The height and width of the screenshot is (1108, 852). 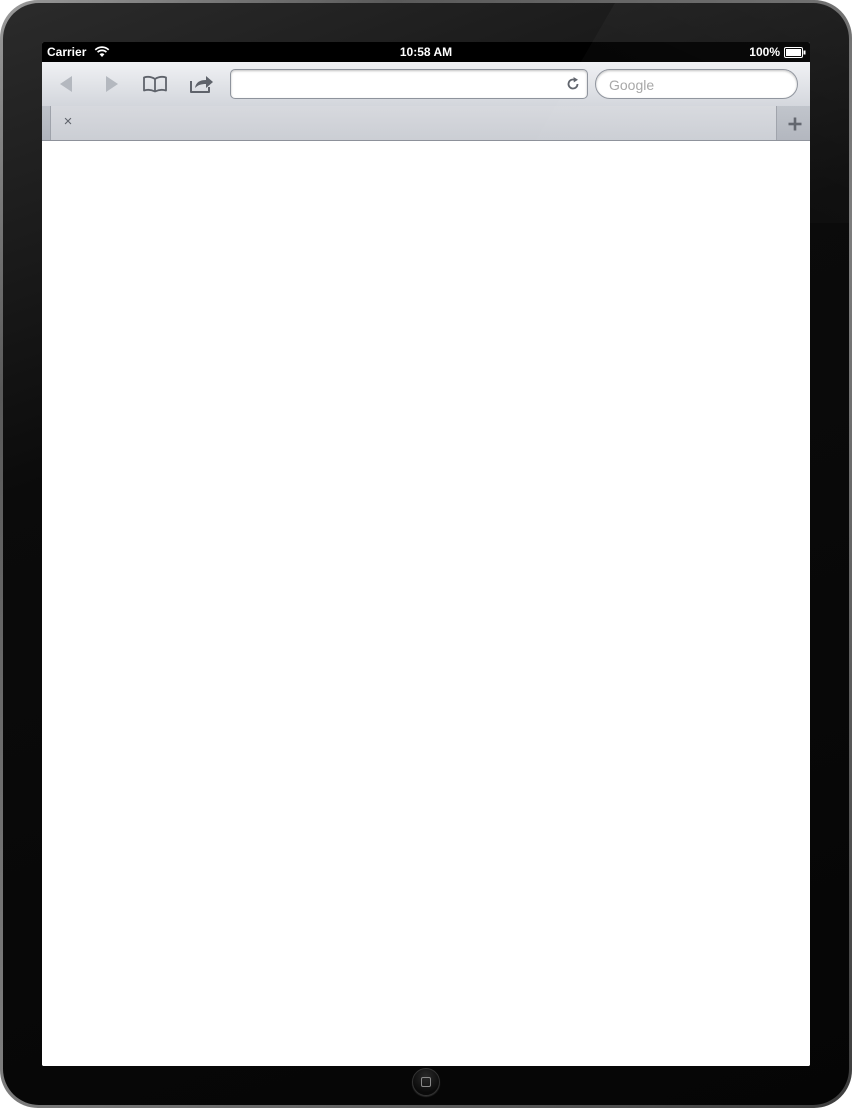 What do you see at coordinates (399, 85) in the screenshot?
I see `url-input` at bounding box center [399, 85].